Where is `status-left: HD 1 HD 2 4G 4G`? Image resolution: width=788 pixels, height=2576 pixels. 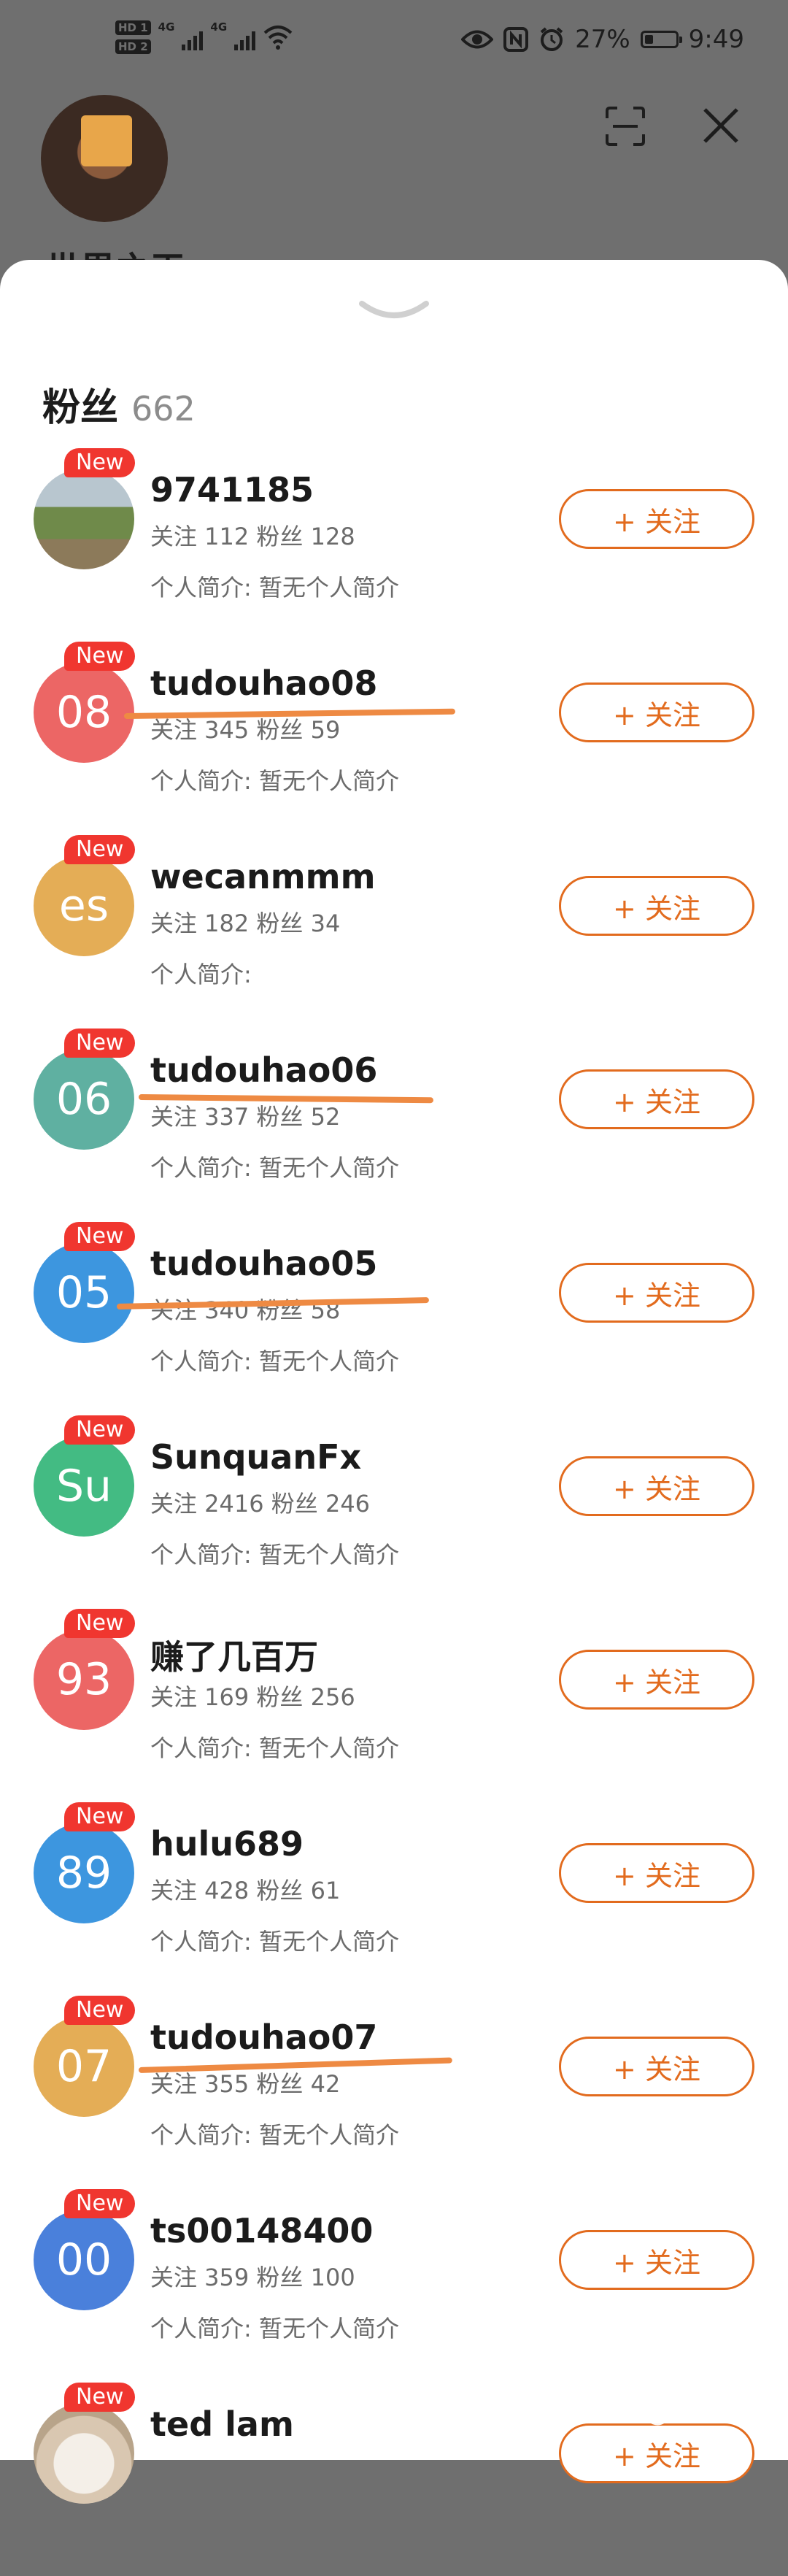 status-left: HD 1 HD 2 4G 4G is located at coordinates (204, 37).